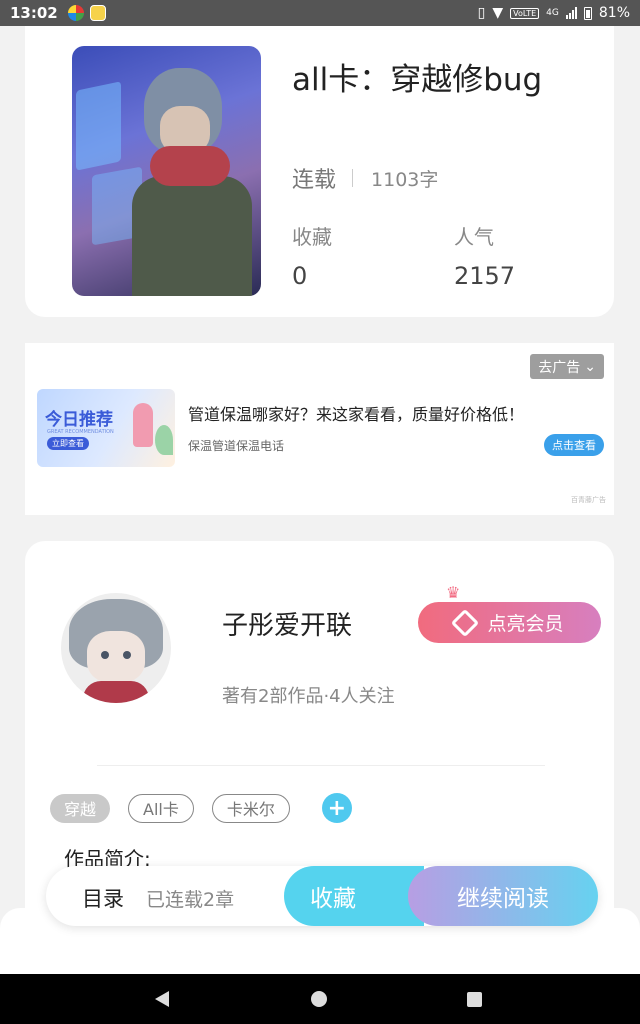  I want to click on popularity-value: 2157, so click(485, 276).